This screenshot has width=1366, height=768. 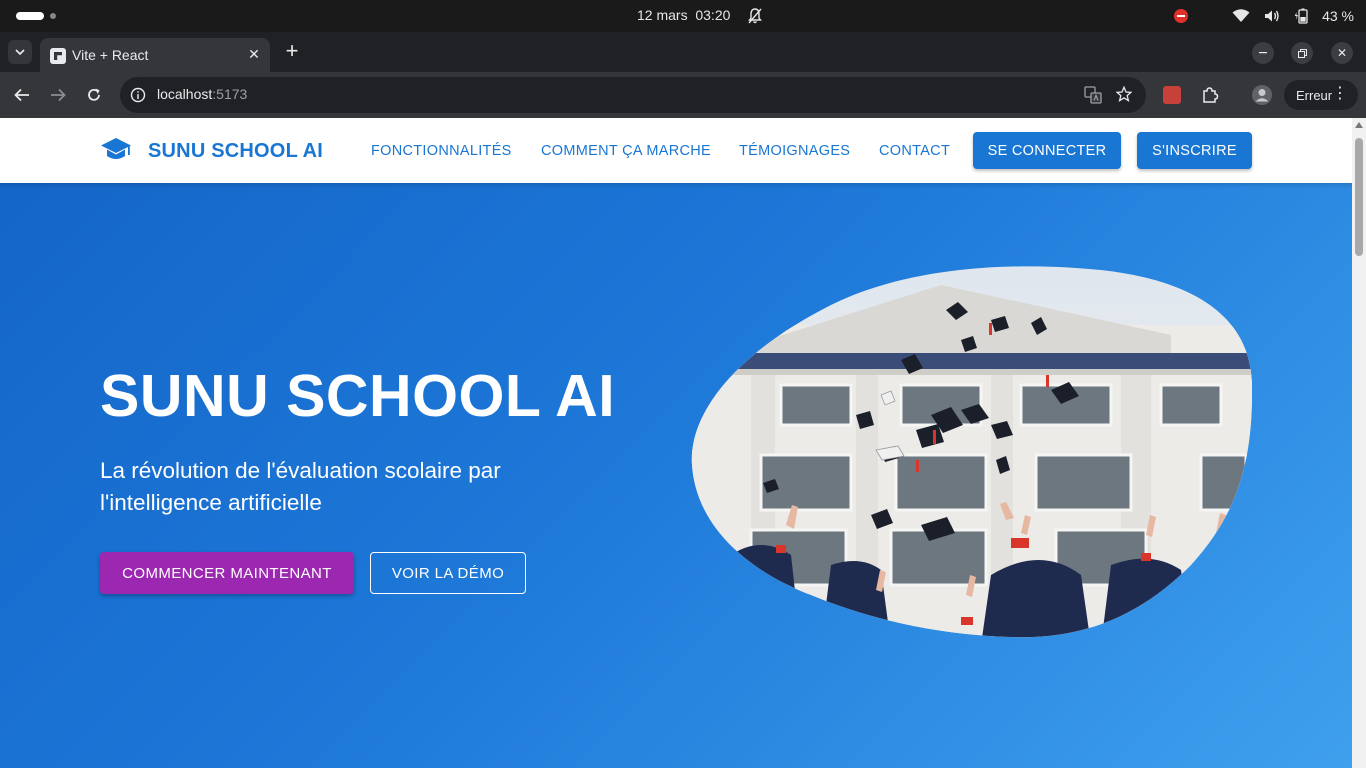 I want to click on brand-logo-text: SUNU SCHOOL AI, so click(x=235, y=151).